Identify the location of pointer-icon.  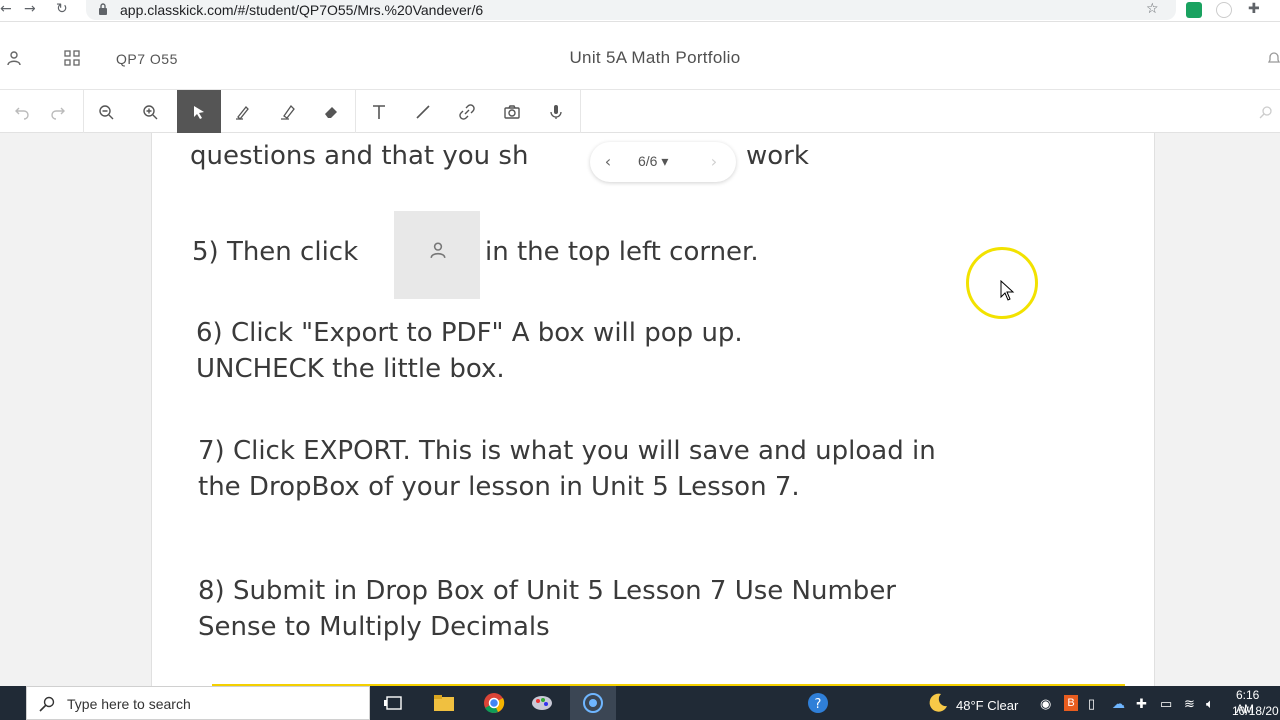
(199, 112).